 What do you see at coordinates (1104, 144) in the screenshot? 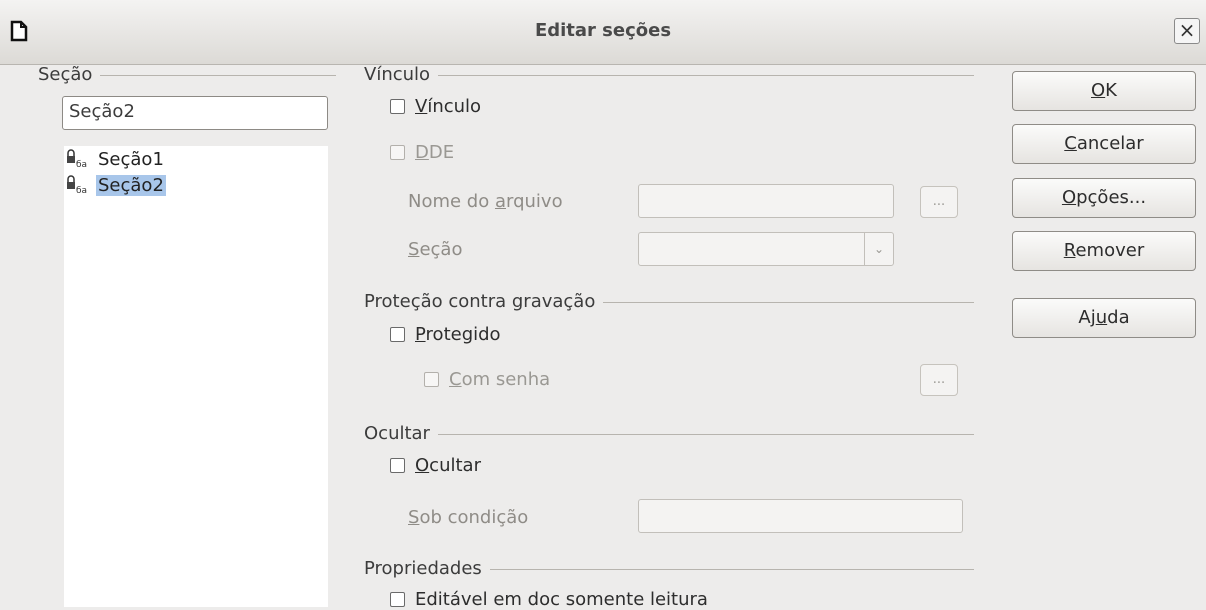
I see `cancel-button: Cancelar` at bounding box center [1104, 144].